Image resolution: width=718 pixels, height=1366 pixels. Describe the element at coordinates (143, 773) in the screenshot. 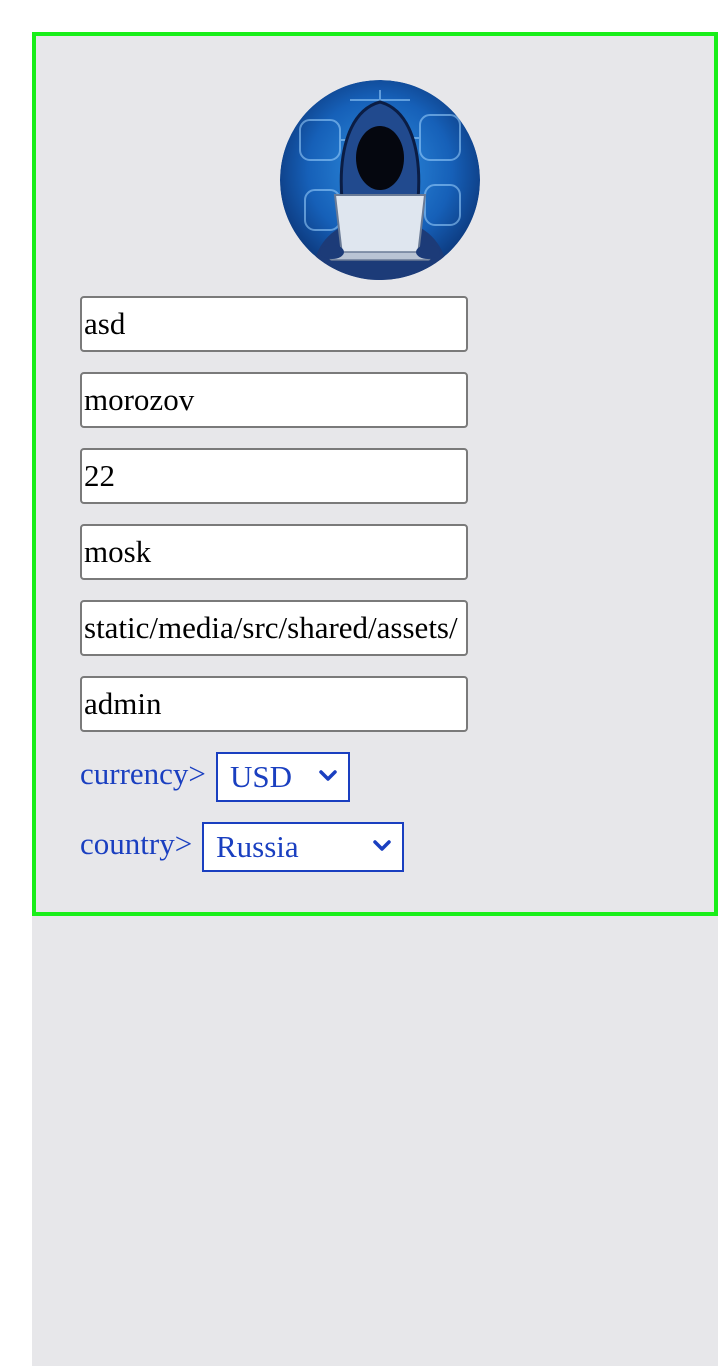

I see `currency-label: currency>` at that location.